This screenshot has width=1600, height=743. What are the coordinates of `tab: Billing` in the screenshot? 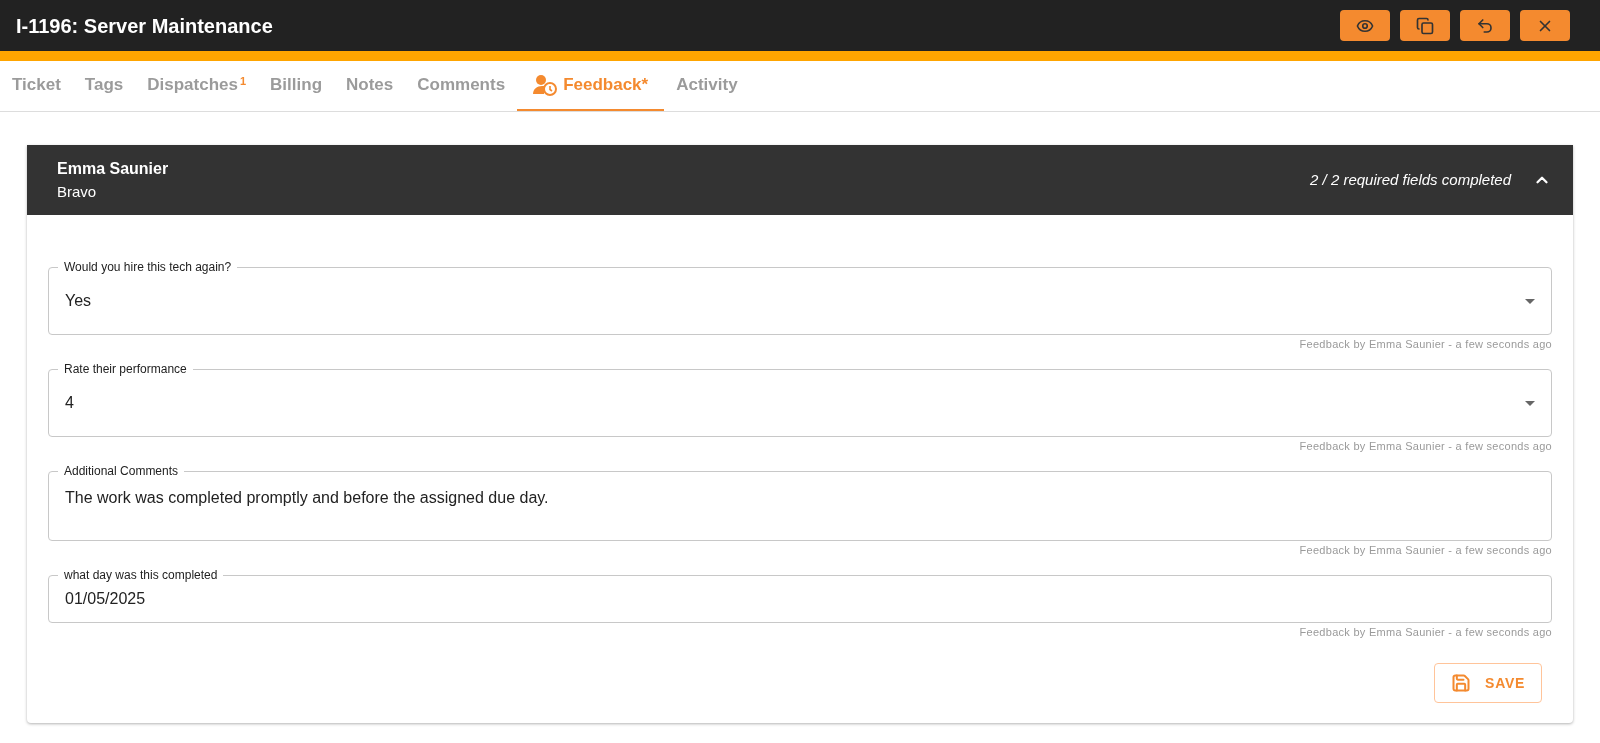 It's located at (296, 86).